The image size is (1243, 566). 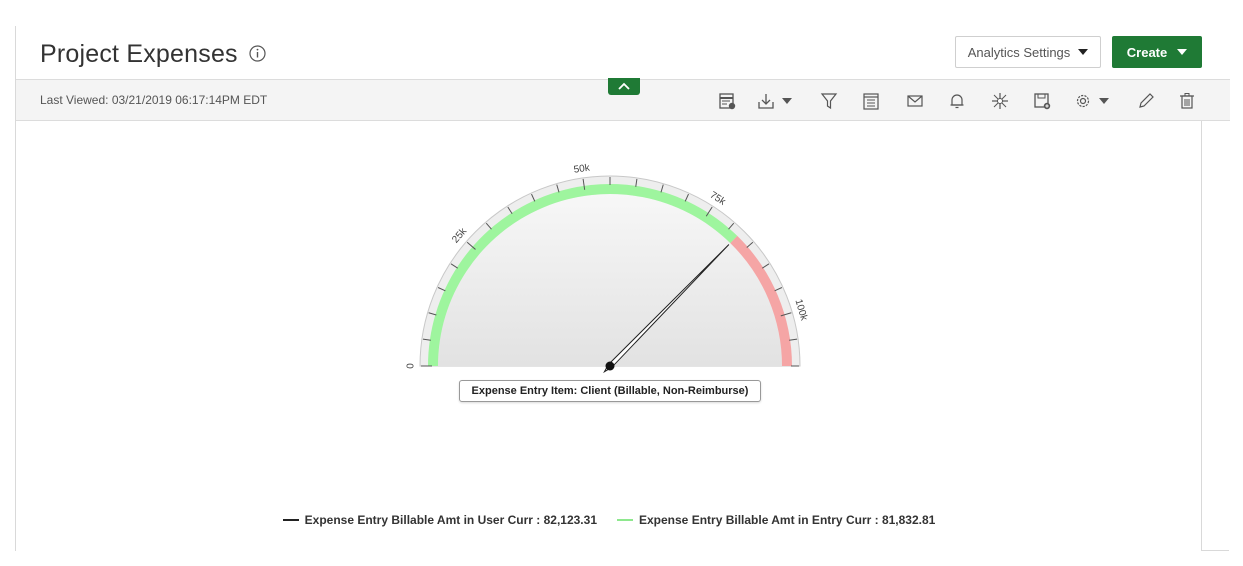 I want to click on download-icon, so click(x=766, y=101).